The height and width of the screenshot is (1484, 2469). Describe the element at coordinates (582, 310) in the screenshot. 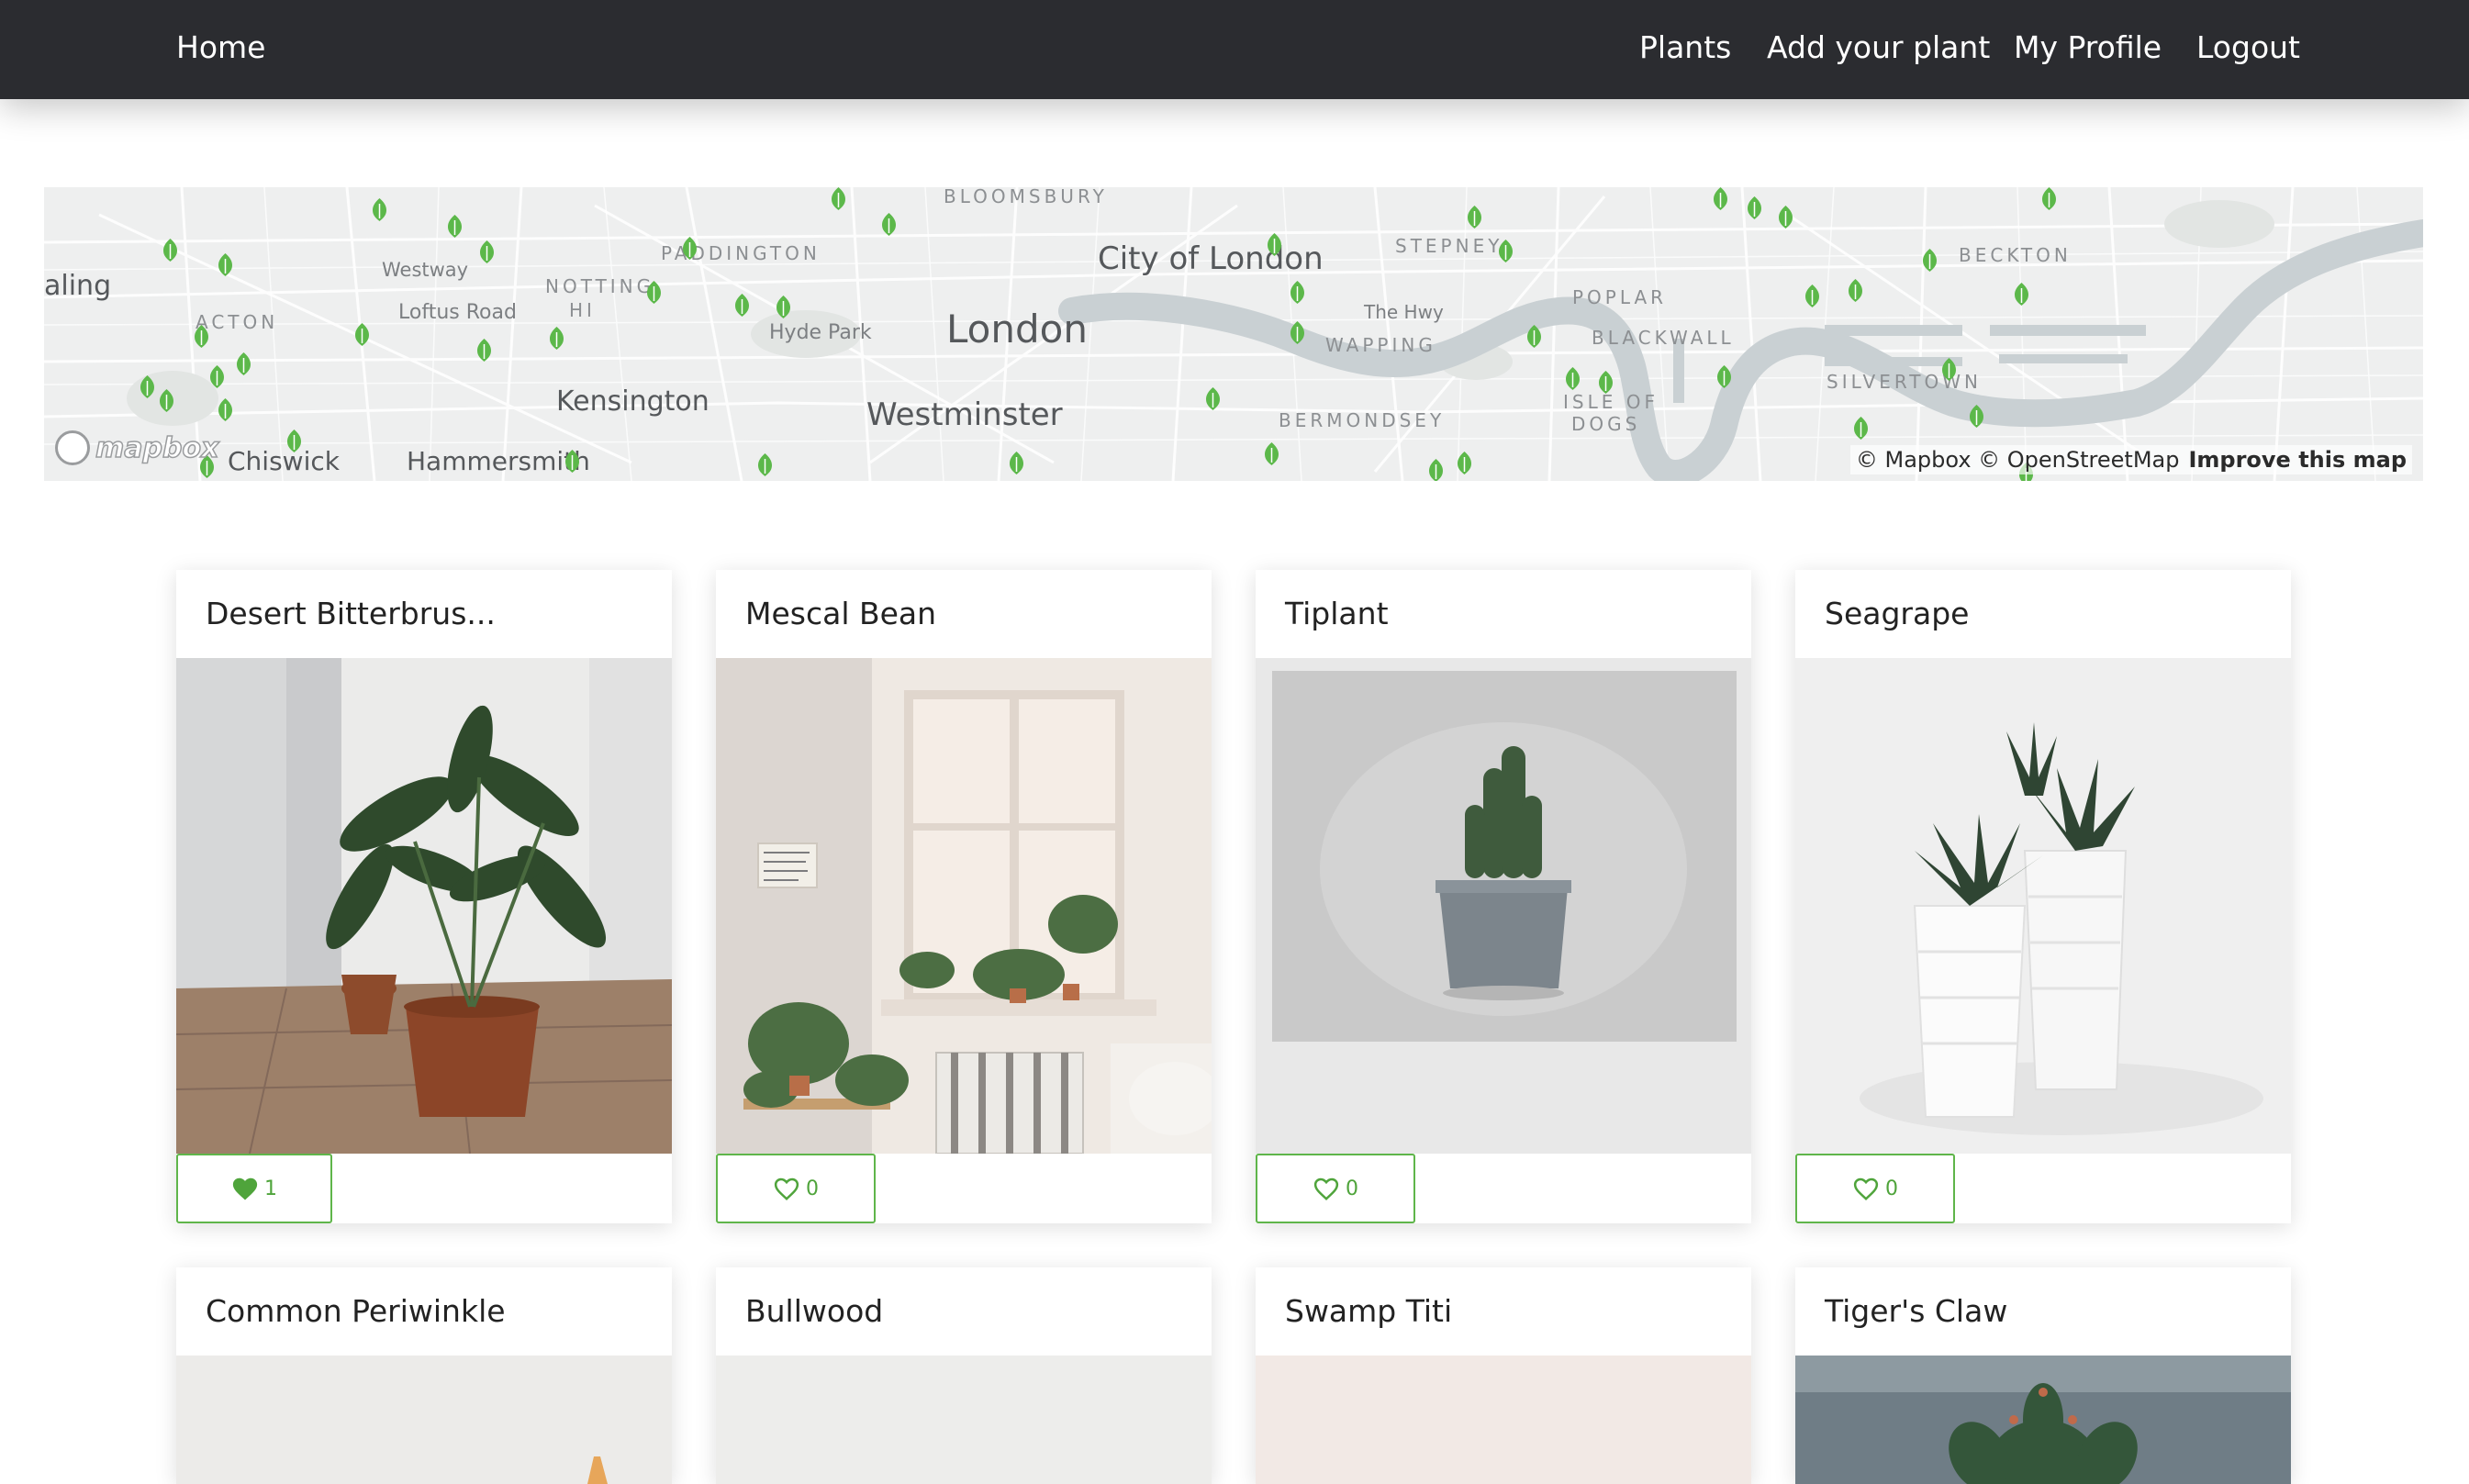

I see `map-label-notting-hill-2: HI` at that location.